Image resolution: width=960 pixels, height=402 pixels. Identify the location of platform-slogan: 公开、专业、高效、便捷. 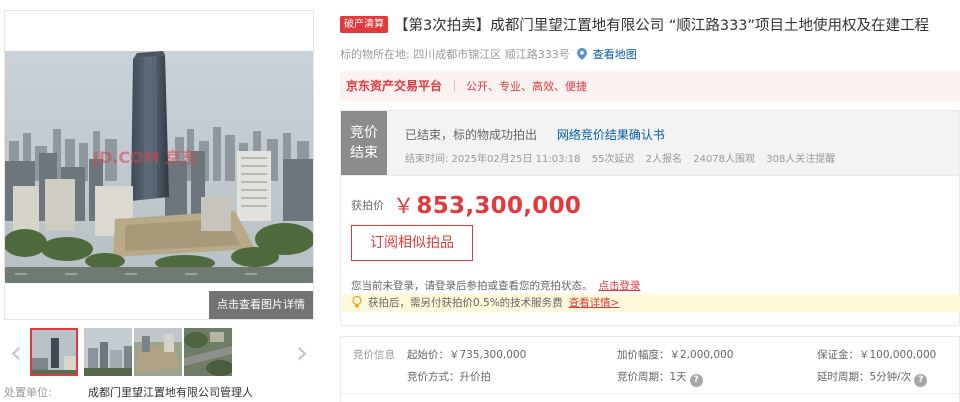
(527, 86).